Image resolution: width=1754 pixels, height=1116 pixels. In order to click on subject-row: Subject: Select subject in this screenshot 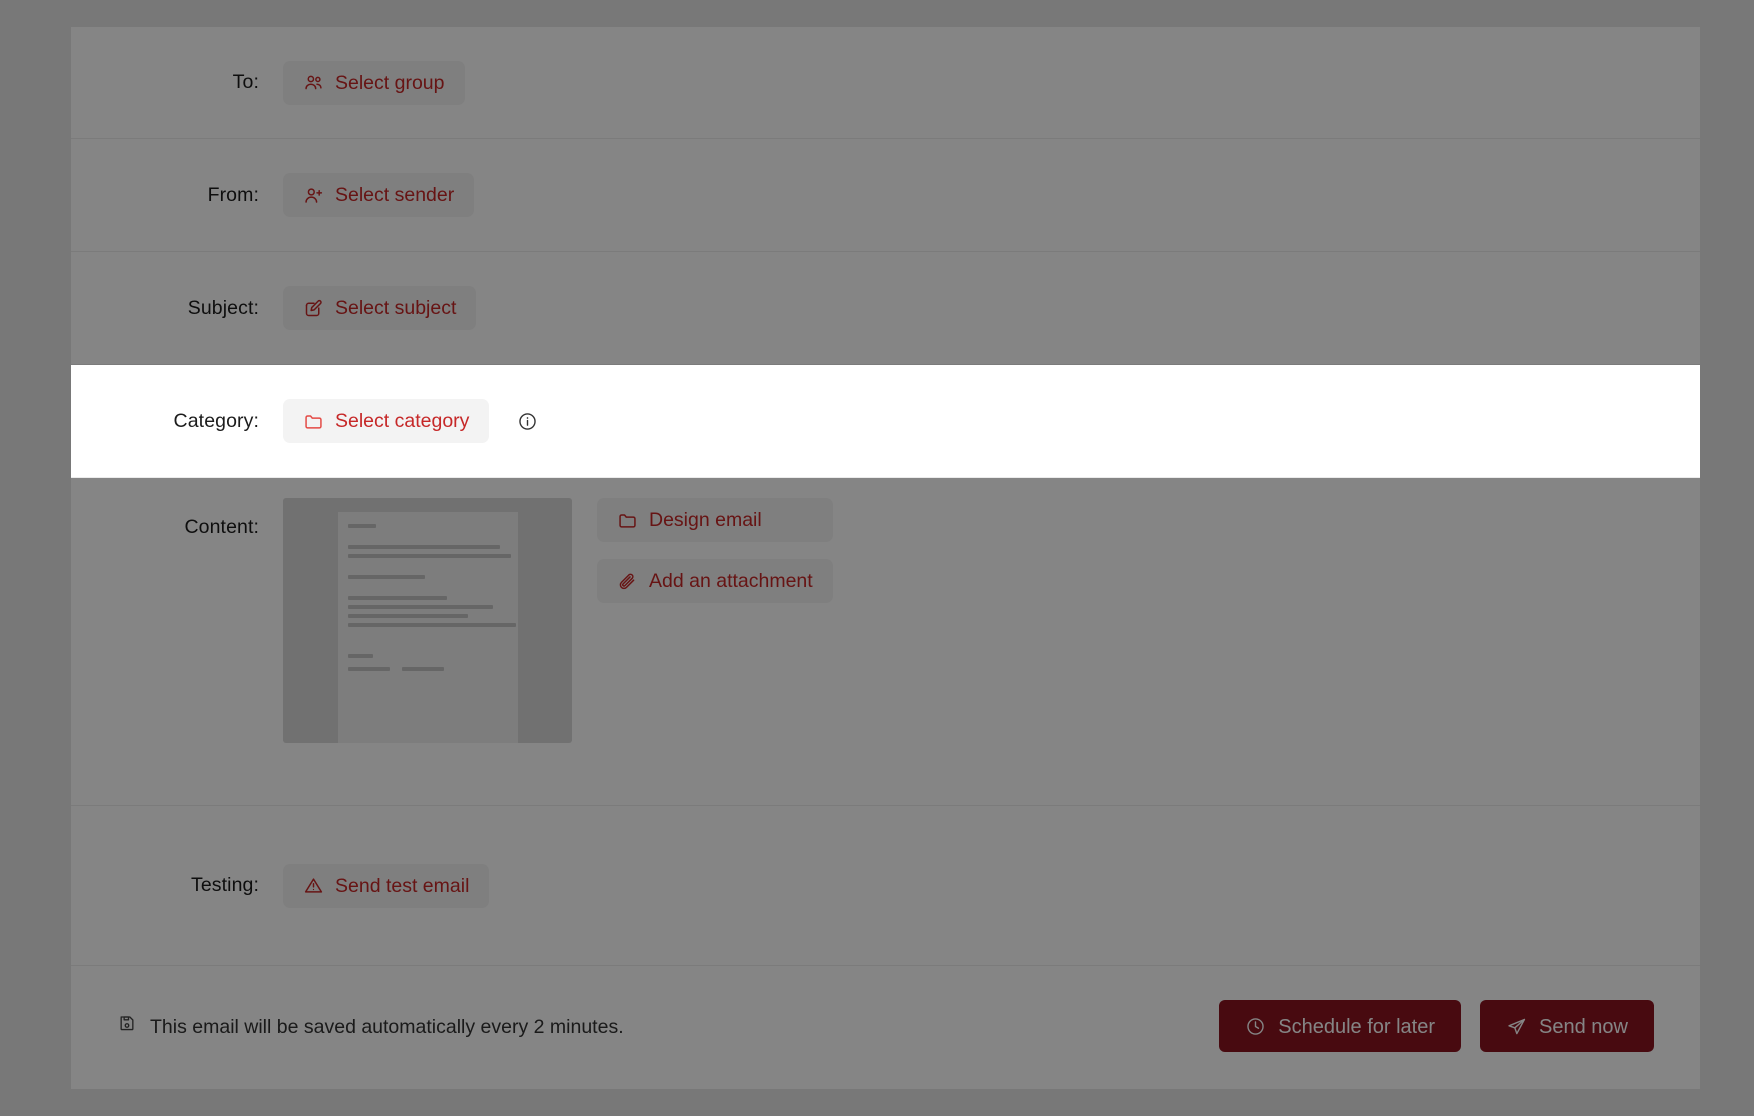, I will do `click(885, 308)`.